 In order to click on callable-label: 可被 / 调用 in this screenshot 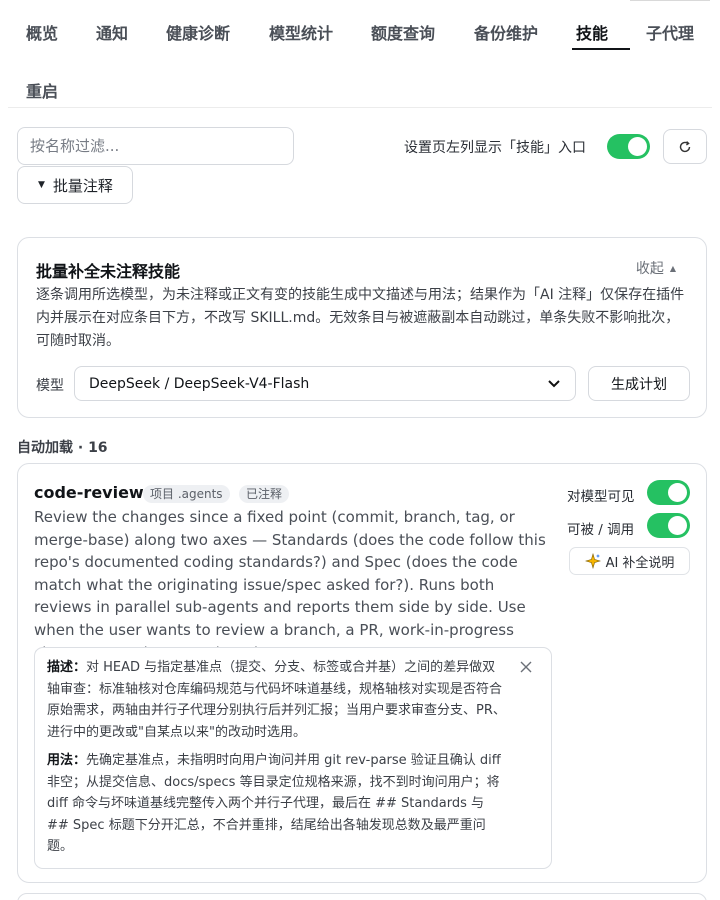, I will do `click(601, 530)`.